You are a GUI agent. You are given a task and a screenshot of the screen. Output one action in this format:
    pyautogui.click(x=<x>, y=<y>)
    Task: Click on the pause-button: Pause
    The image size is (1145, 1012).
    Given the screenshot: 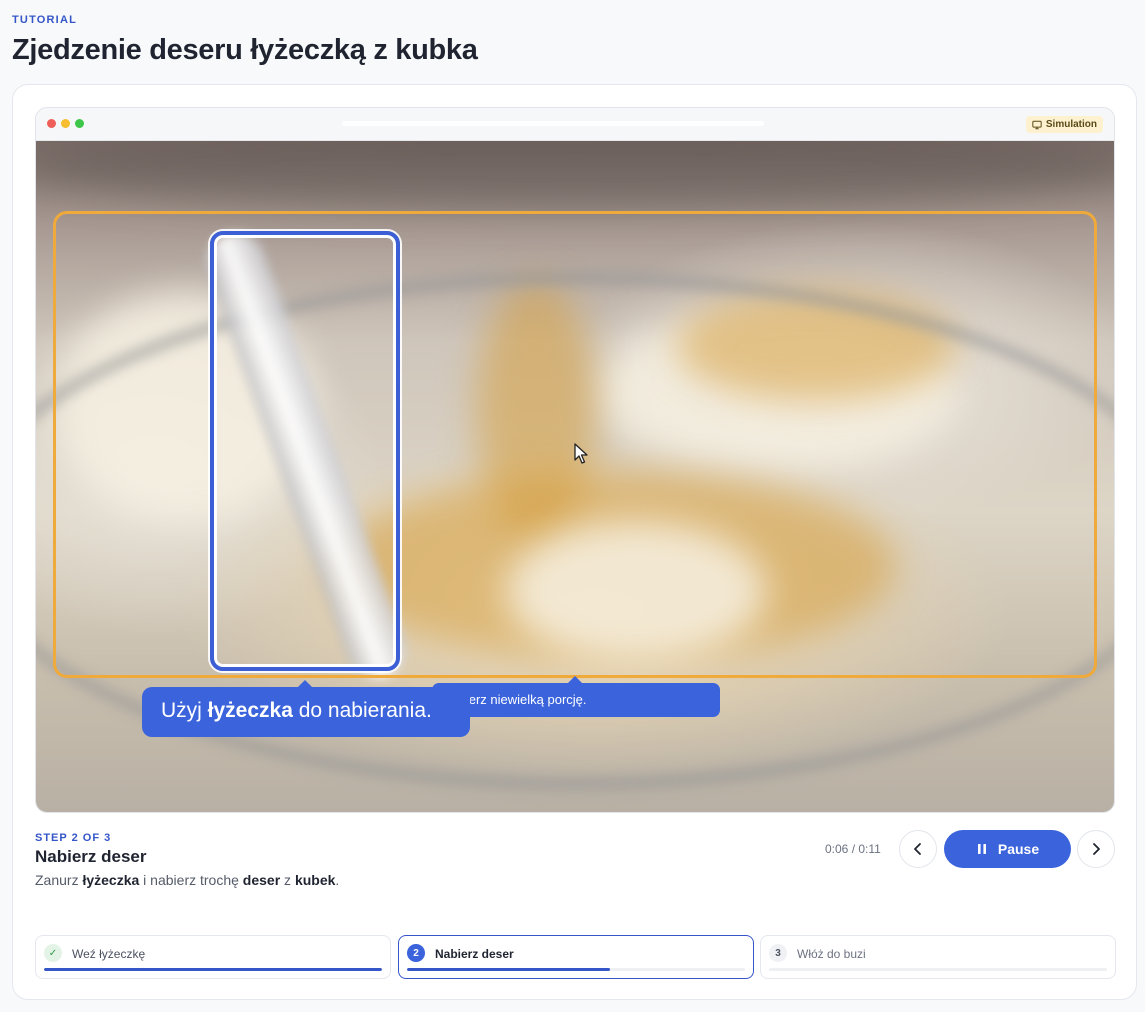 What is the action you would take?
    pyautogui.click(x=1007, y=849)
    